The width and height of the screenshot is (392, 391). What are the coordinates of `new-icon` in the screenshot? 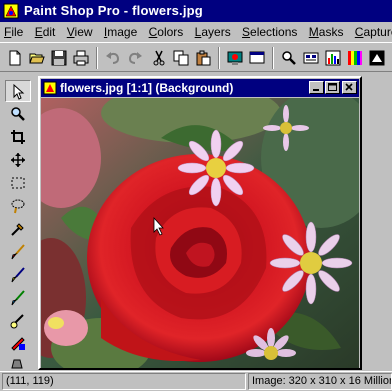 It's located at (15, 58).